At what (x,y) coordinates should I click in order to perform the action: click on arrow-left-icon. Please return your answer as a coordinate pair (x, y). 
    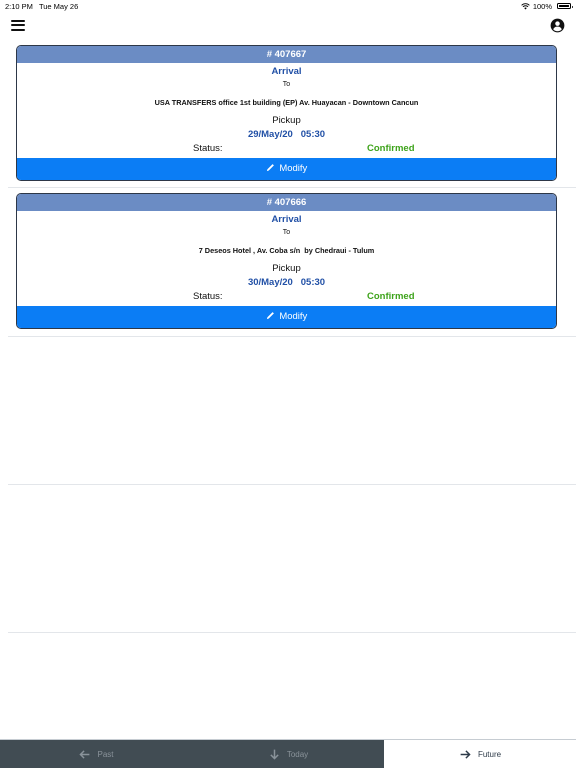
    Looking at the image, I should click on (84, 754).